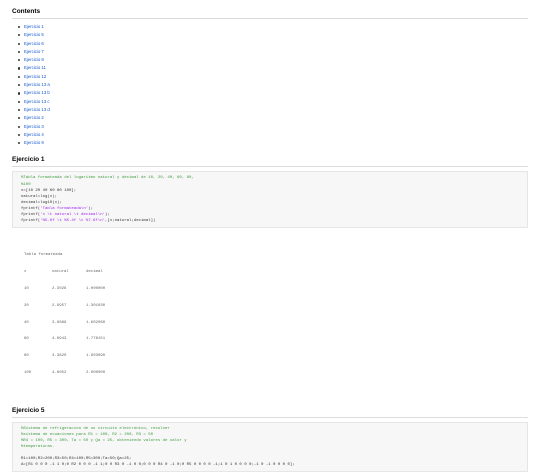 Image resolution: width=540 pixels, height=472 pixels. Describe the element at coordinates (26, 305) in the screenshot. I see `output-cell: 20` at that location.